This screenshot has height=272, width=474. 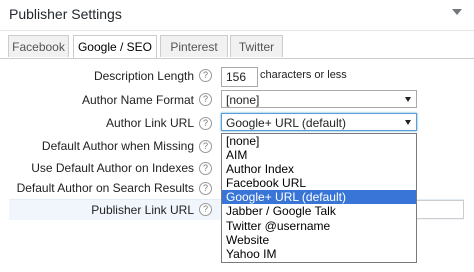 What do you see at coordinates (143, 76) in the screenshot?
I see `description-length-label: Description Length` at bounding box center [143, 76].